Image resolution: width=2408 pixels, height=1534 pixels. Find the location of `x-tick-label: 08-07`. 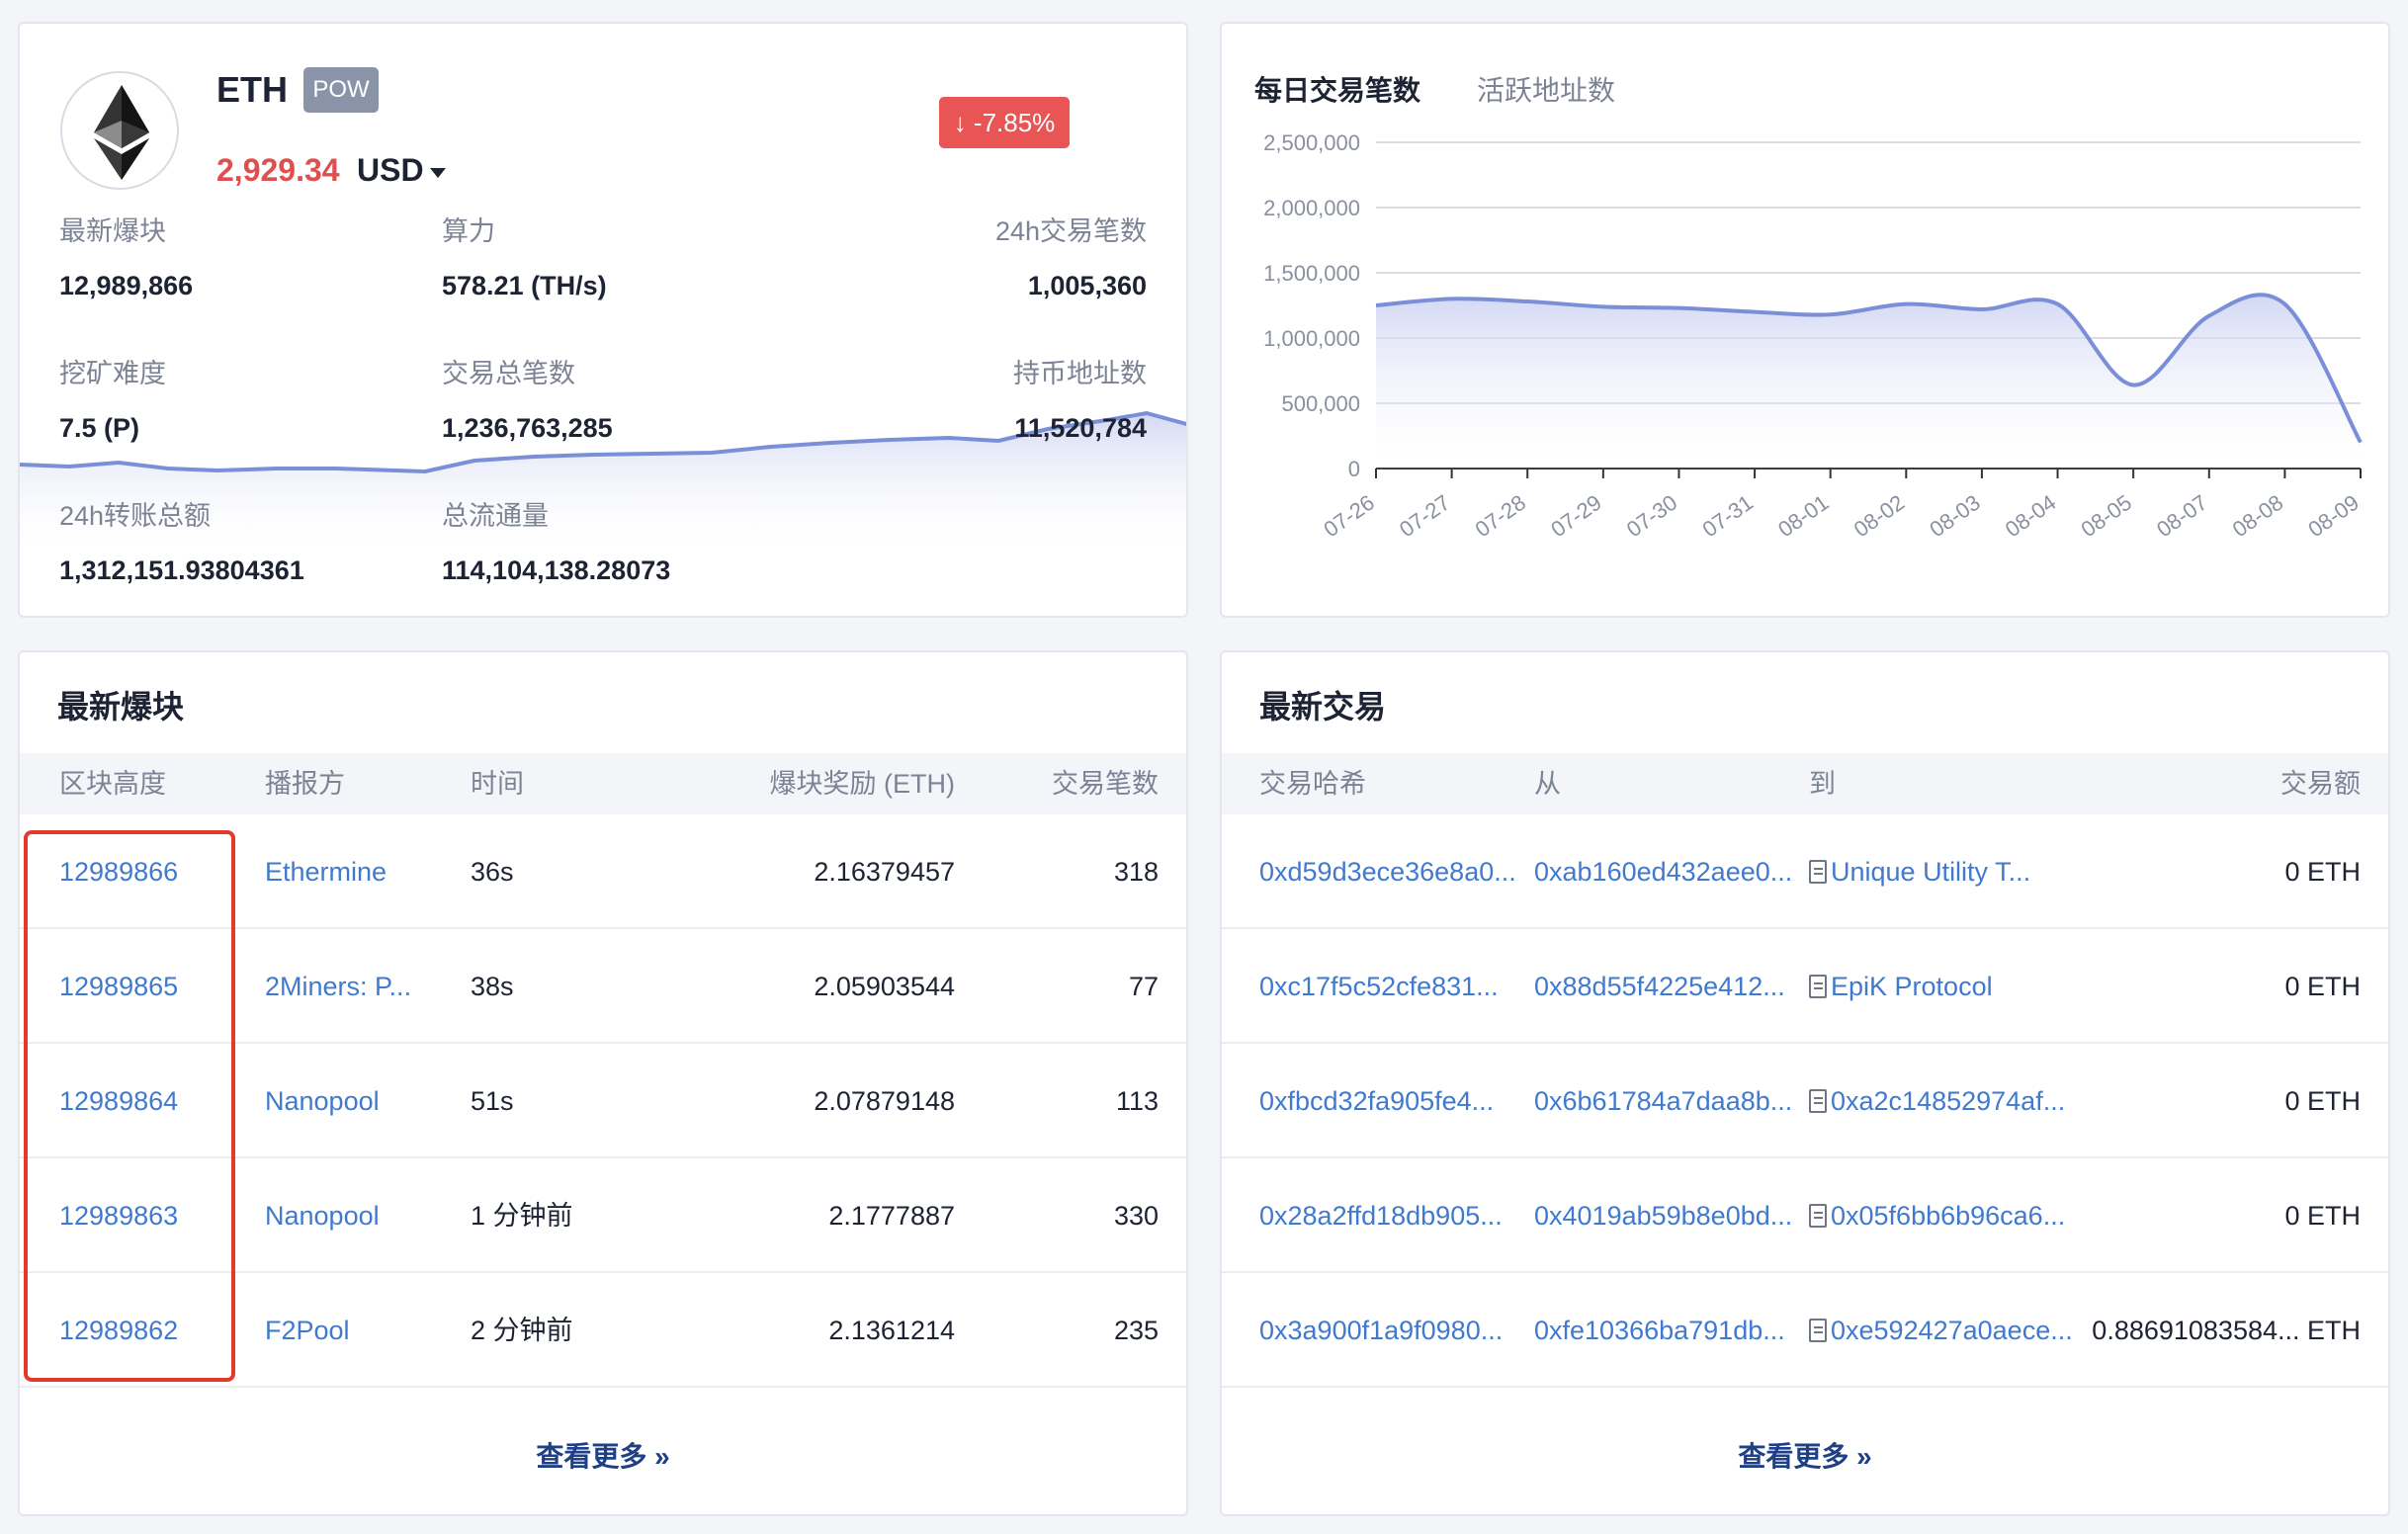

x-tick-label: 08-07 is located at coordinates (2182, 516).